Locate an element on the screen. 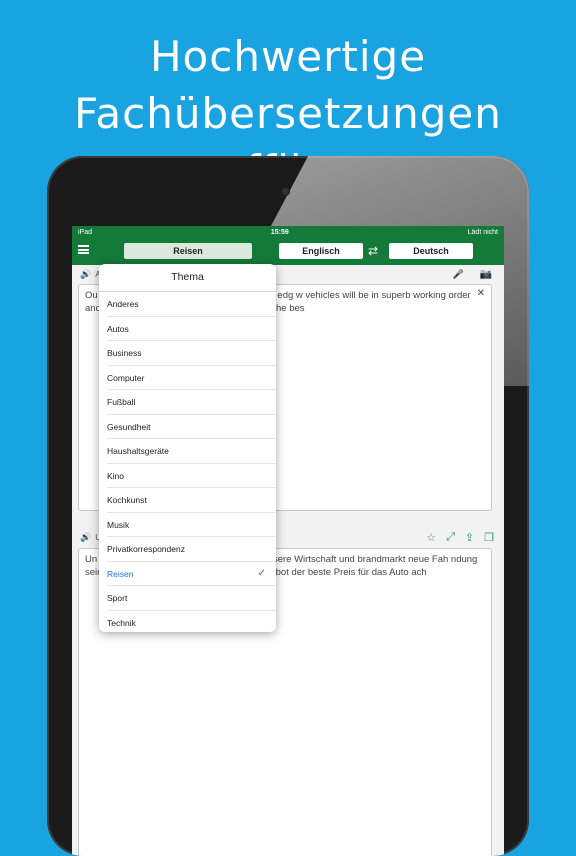 Image resolution: width=576 pixels, height=856 pixels. topic-item-label: Anderes is located at coordinates (123, 304).